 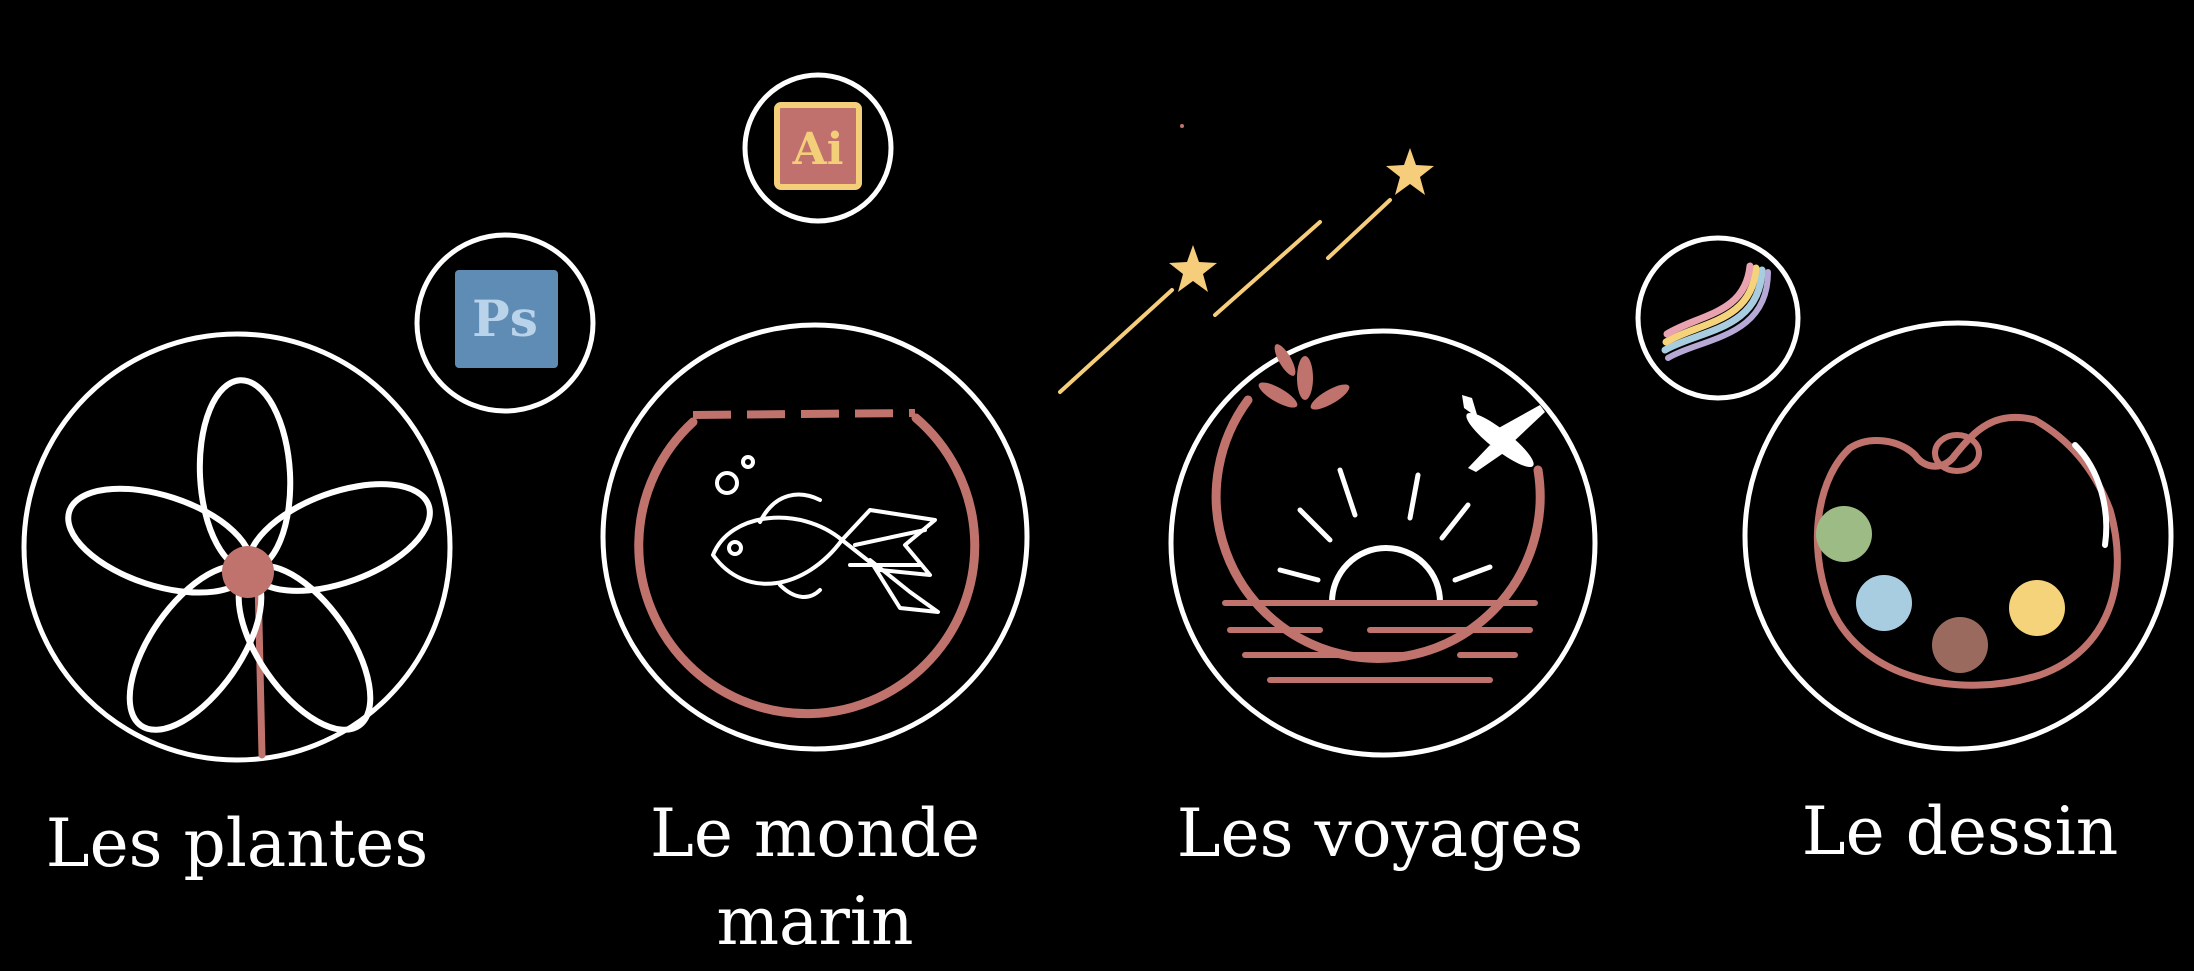 I want to click on illustrator-label: Ai, so click(x=818, y=149).